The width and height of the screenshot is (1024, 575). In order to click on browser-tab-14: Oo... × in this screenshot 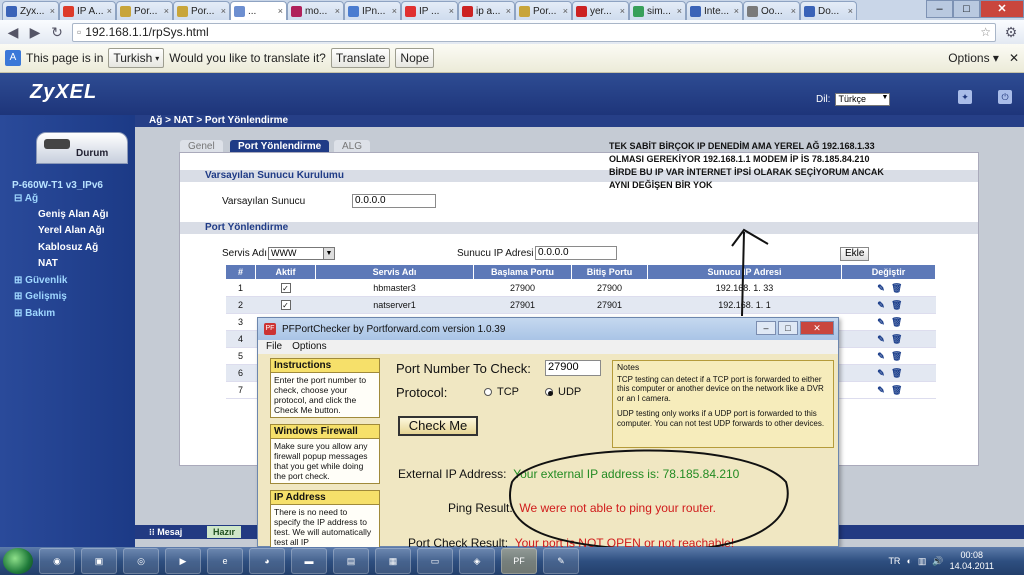, I will do `click(771, 10)`.